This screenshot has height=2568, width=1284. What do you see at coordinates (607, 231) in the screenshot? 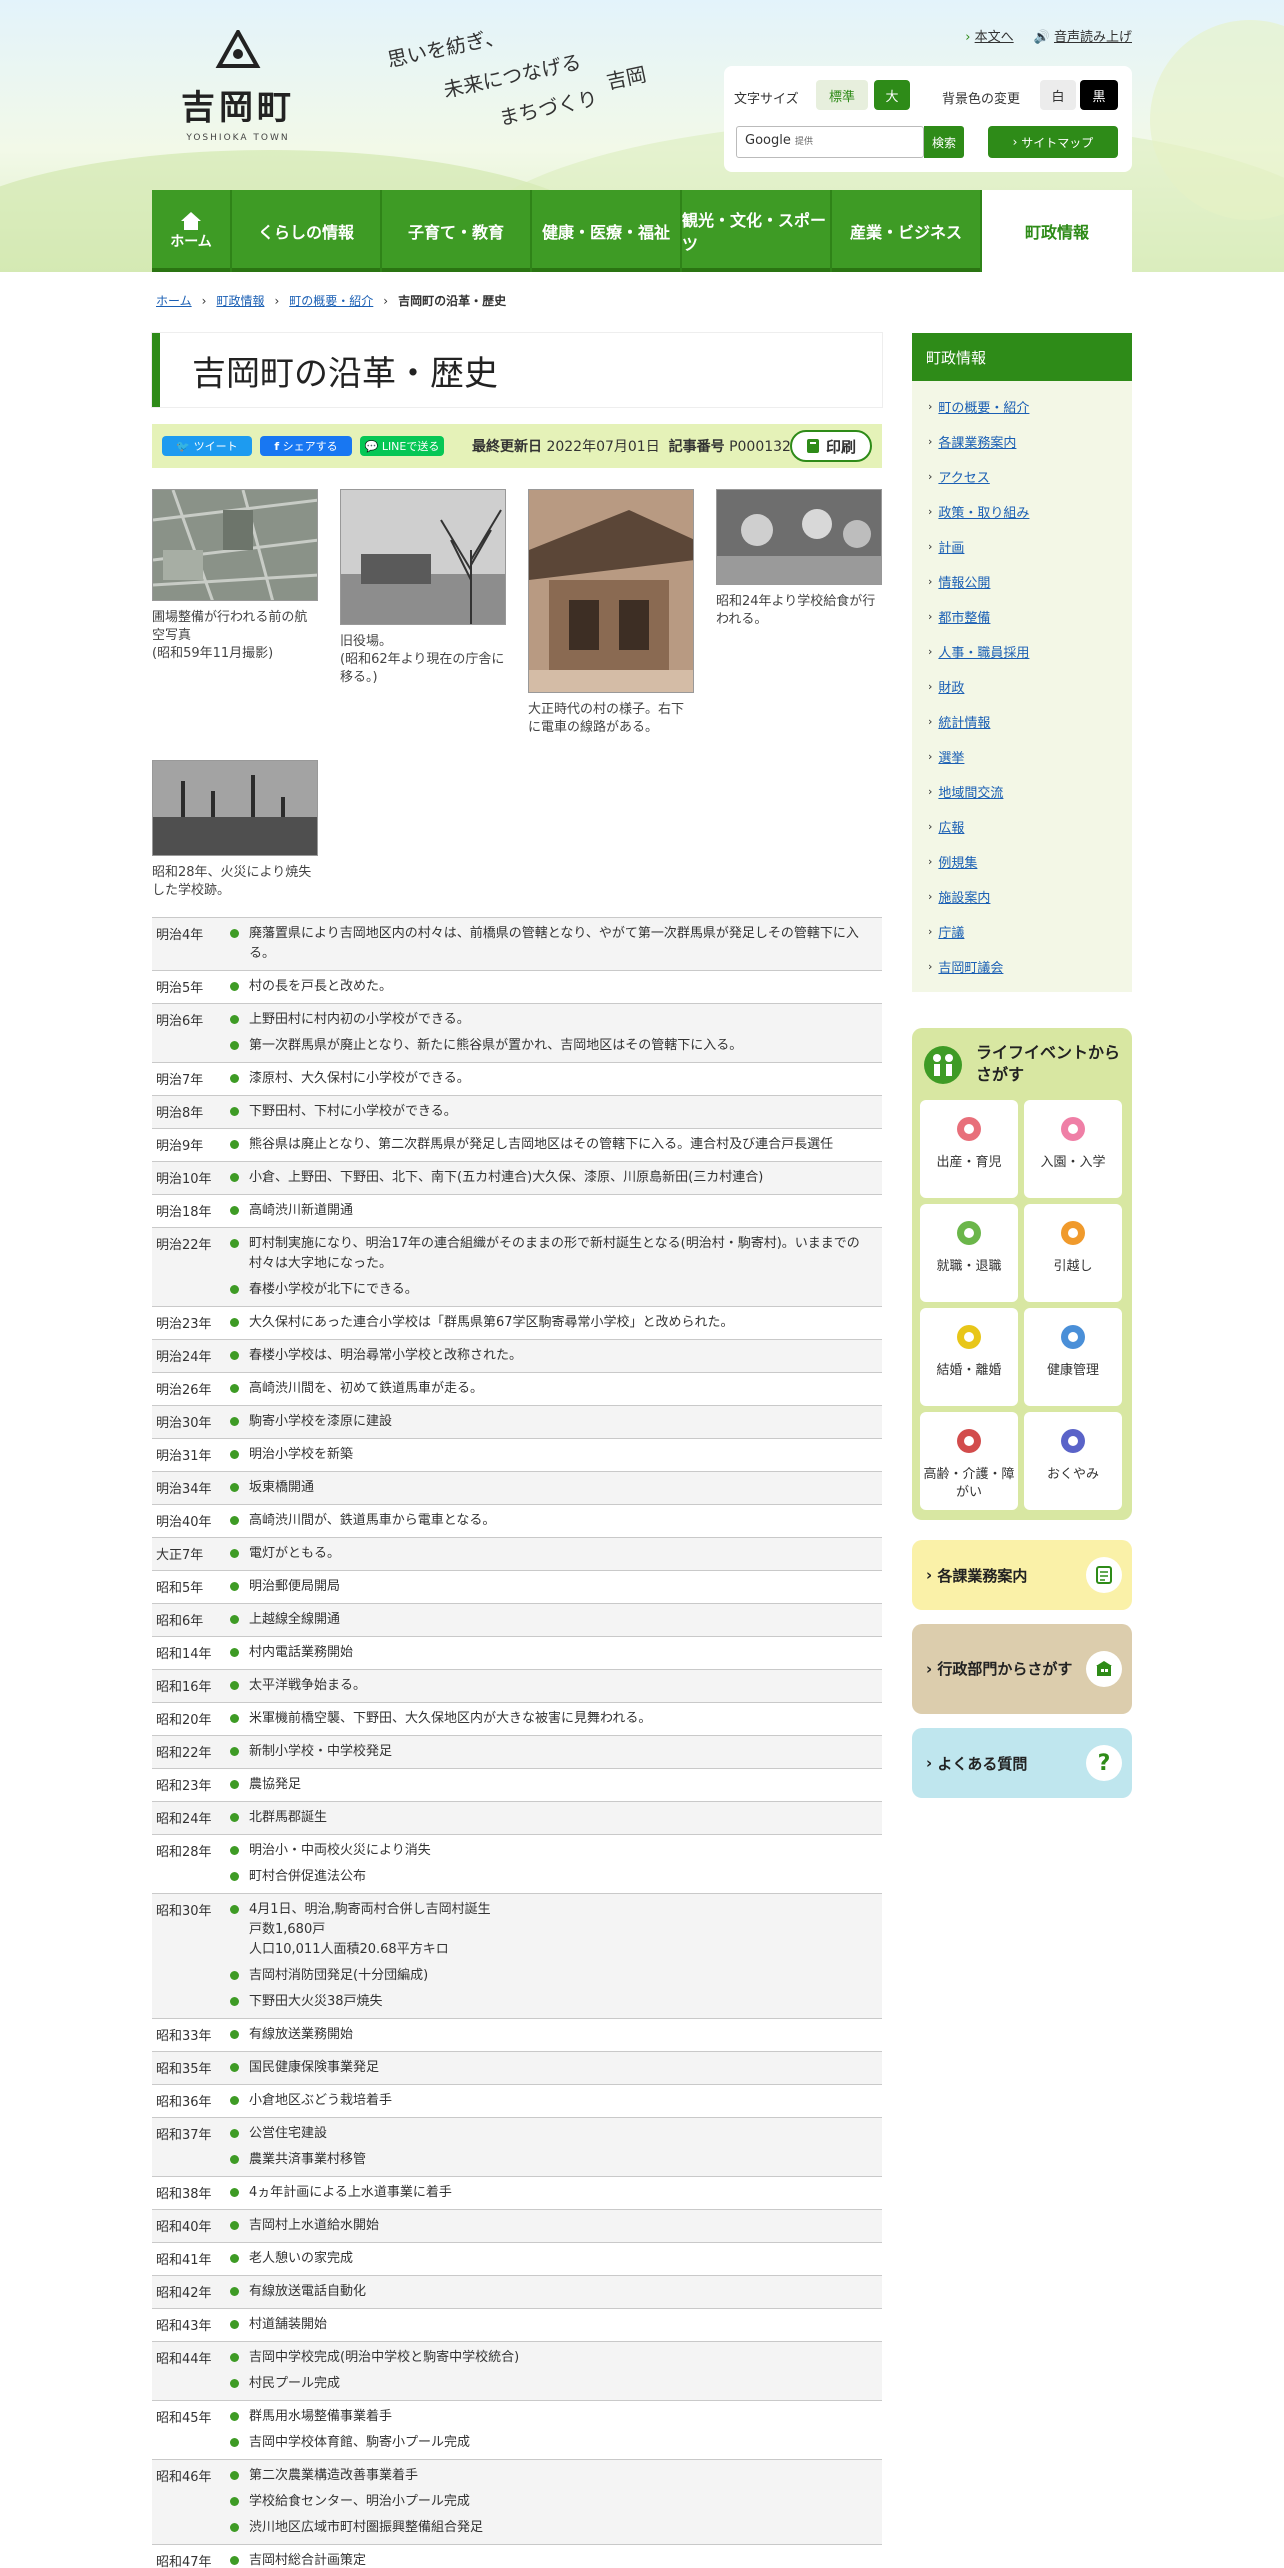
I see `nav-health-welfare: 健康・医療・福祉` at bounding box center [607, 231].